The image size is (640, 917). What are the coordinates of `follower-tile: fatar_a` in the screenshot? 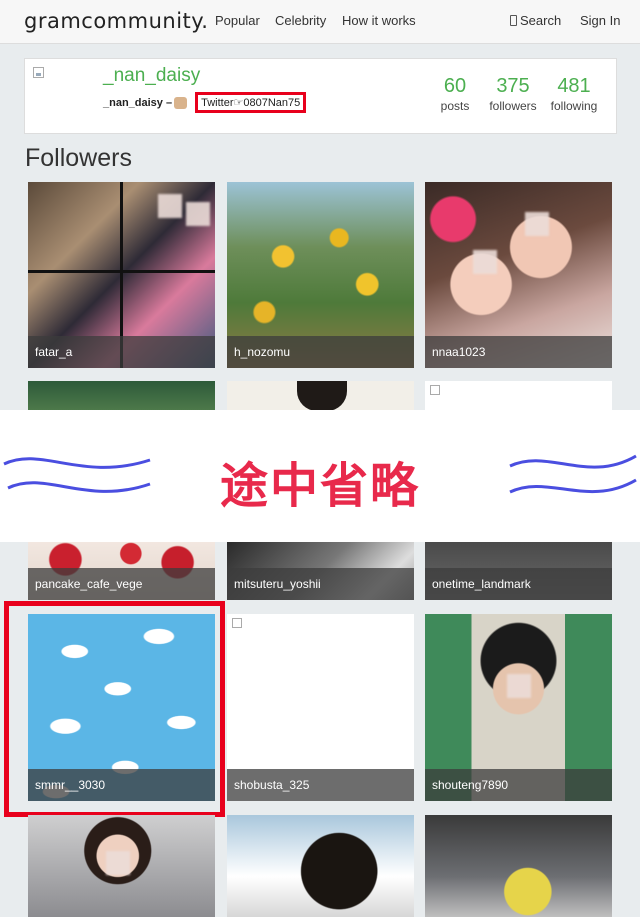 It's located at (121, 275).